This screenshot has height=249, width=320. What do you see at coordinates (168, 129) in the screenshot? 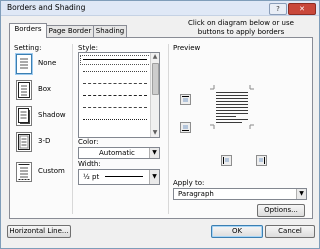
I see `preview-divider` at bounding box center [168, 129].